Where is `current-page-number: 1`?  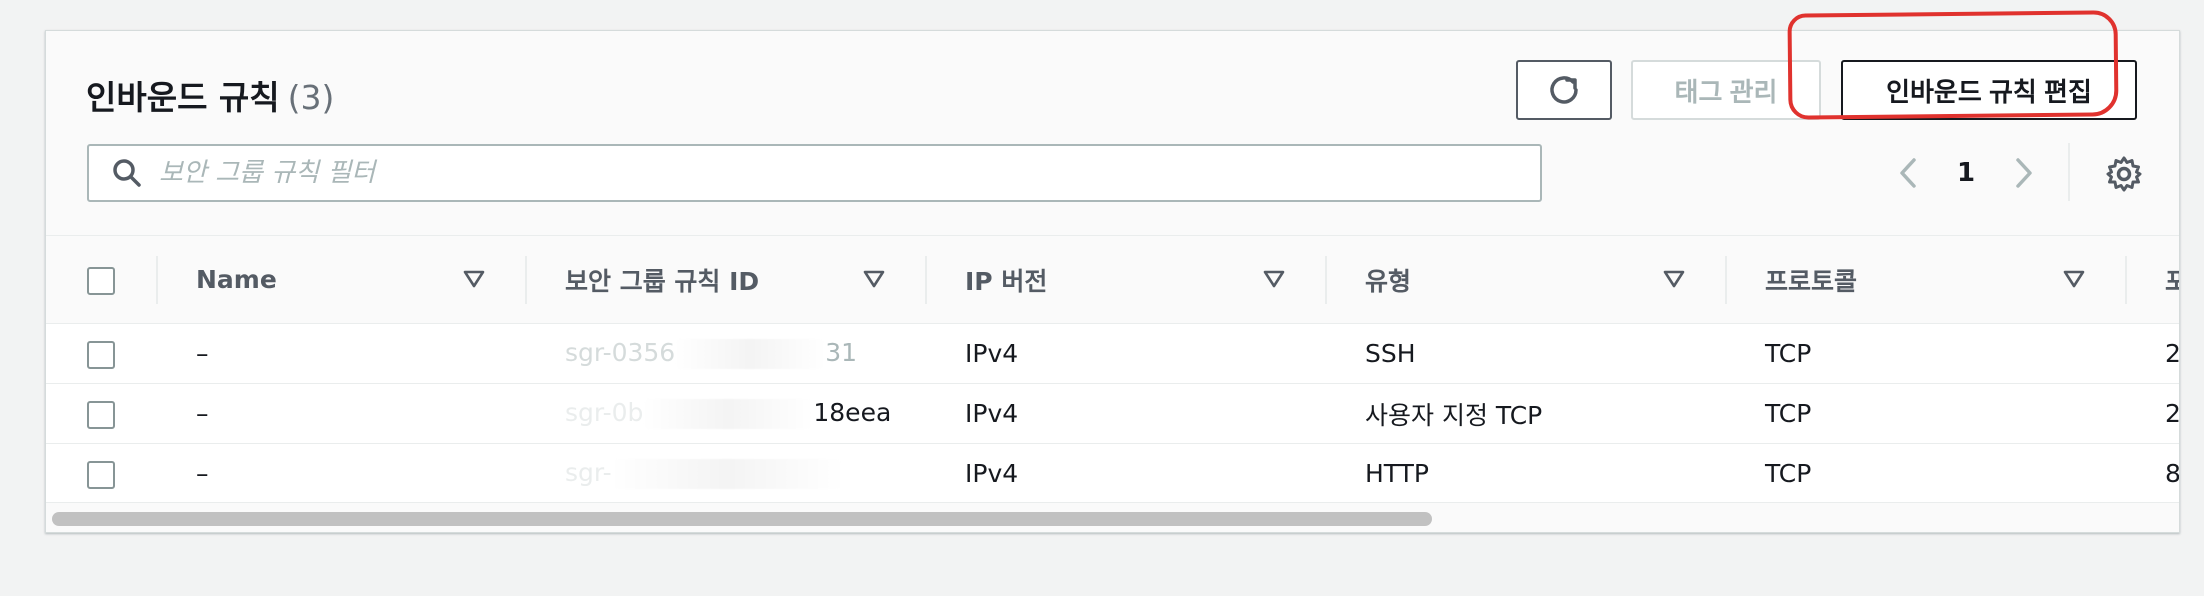 current-page-number: 1 is located at coordinates (1966, 173).